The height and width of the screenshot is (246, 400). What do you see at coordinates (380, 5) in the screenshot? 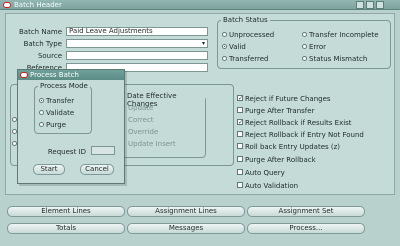
I see `close-icon` at bounding box center [380, 5].